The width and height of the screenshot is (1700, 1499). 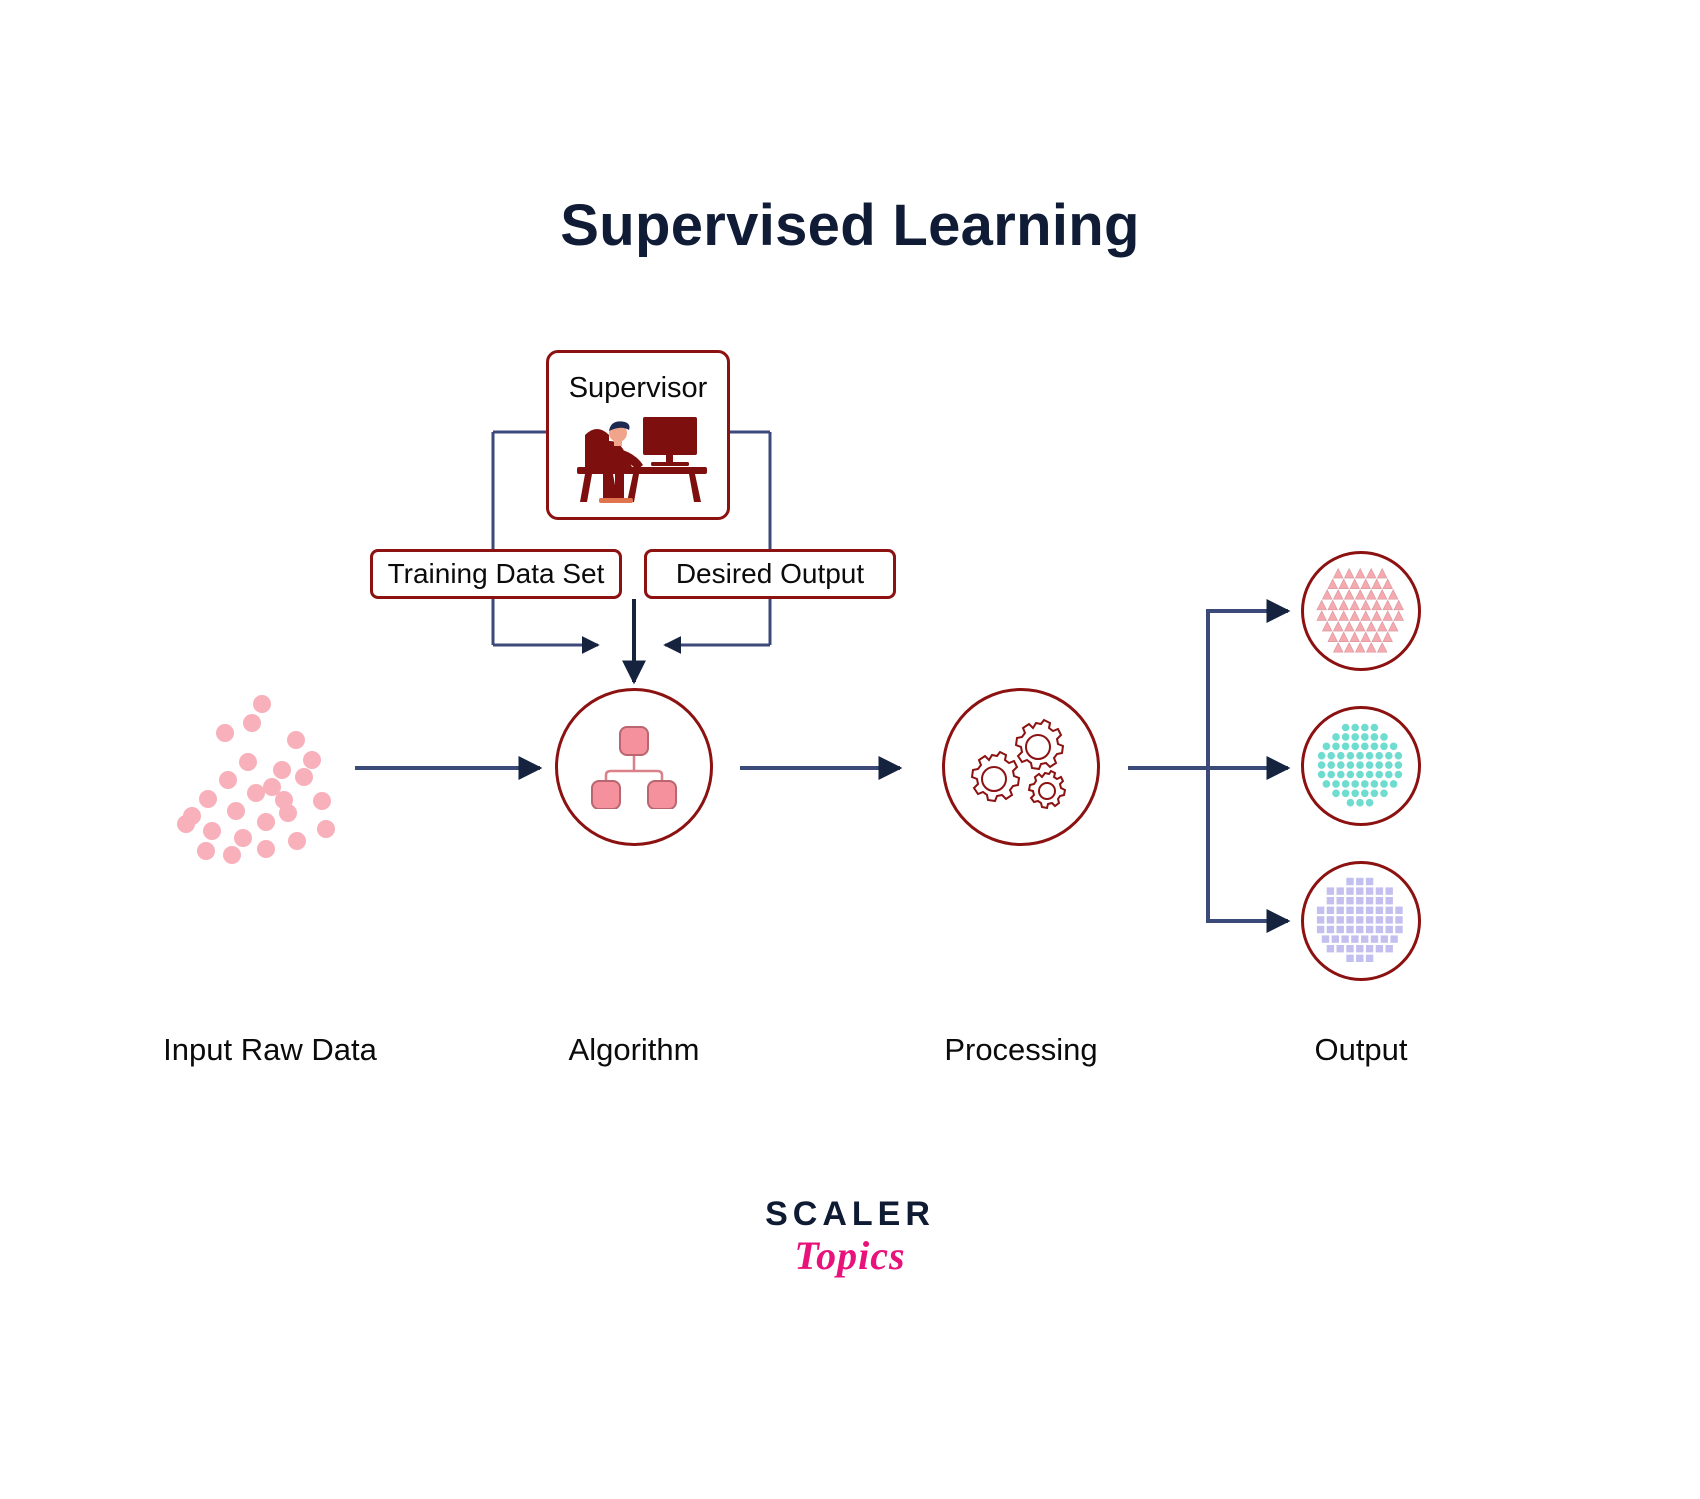 I want to click on training-data-set-label: Training Data Set, so click(x=496, y=573).